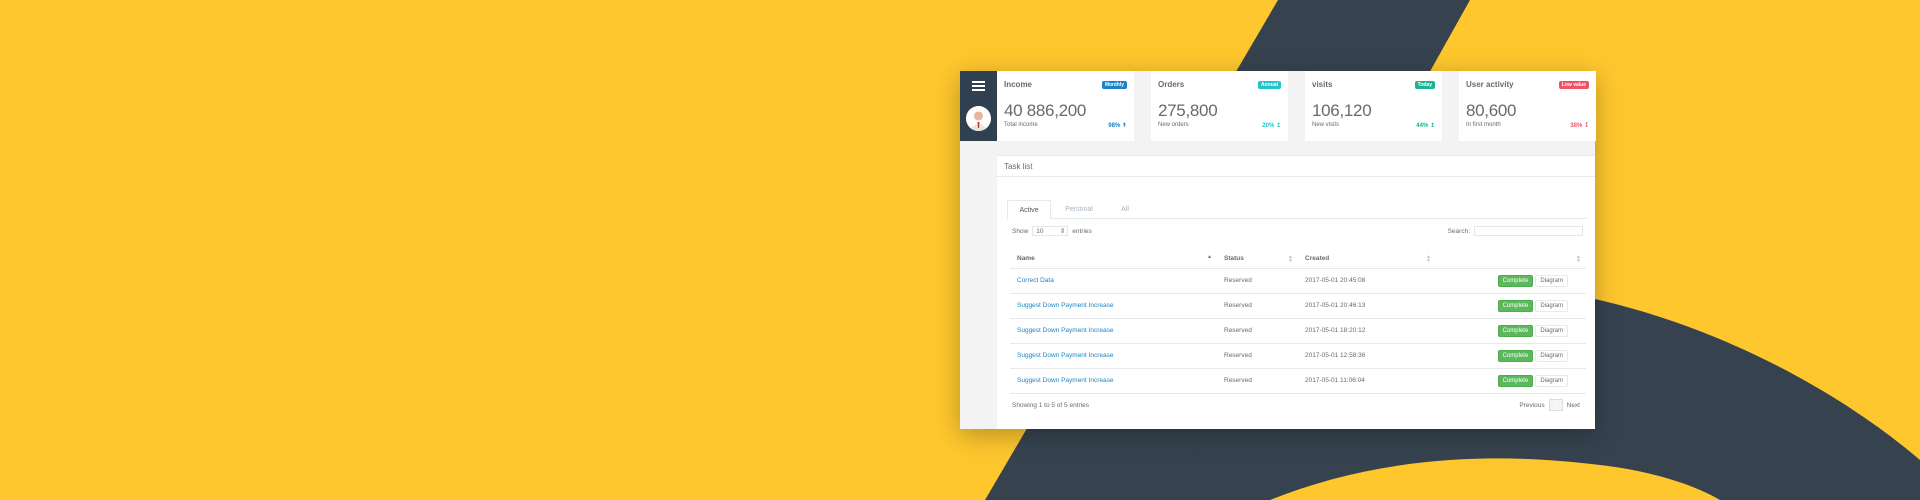  What do you see at coordinates (1297, 210) in the screenshot?
I see `tab-bar: Active Personal All` at bounding box center [1297, 210].